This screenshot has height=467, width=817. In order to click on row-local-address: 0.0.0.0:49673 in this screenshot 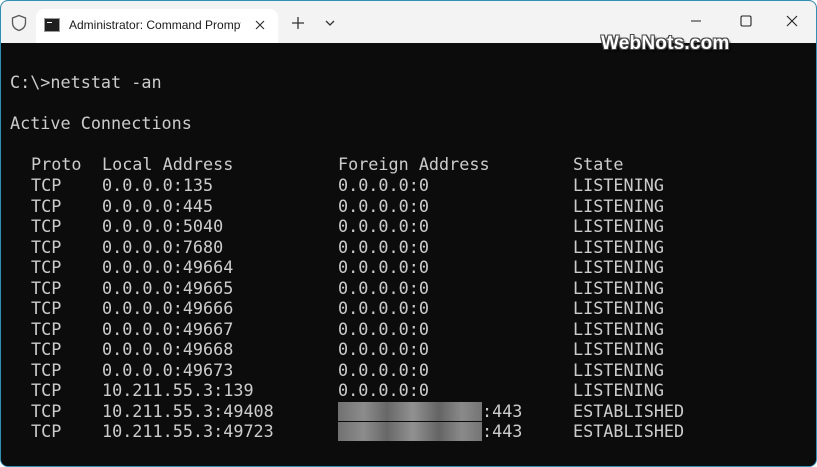, I will do `click(168, 369)`.